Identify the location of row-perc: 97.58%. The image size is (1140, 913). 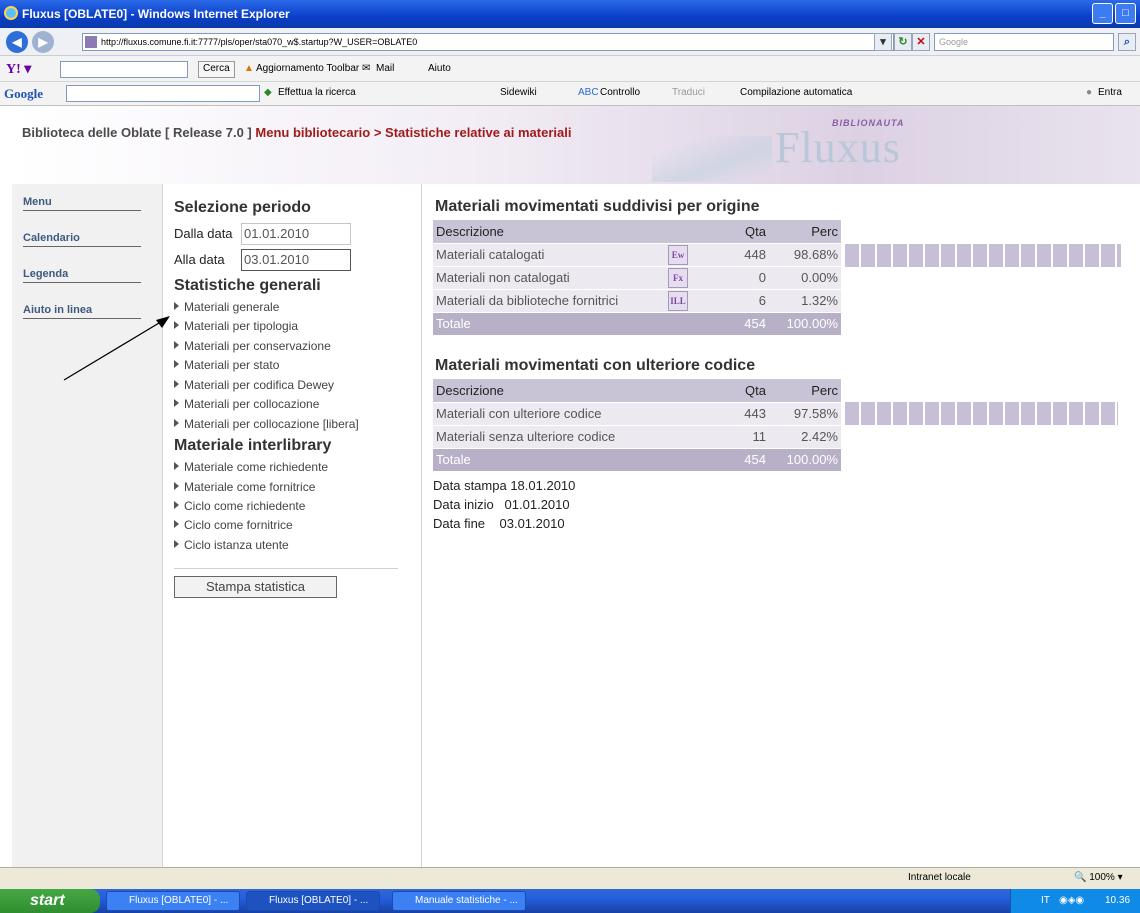
(805, 414).